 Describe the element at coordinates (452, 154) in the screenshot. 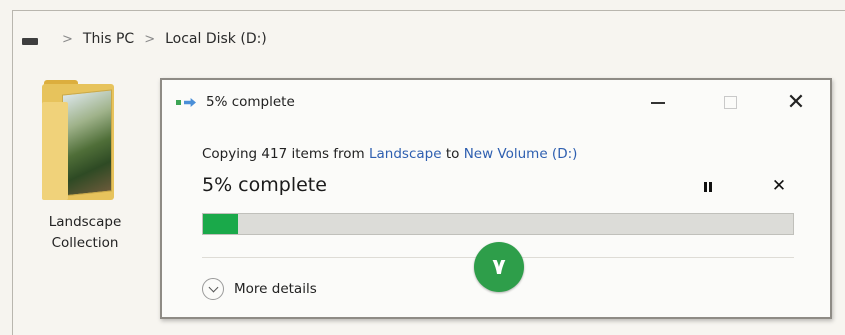

I see `info-mid: to` at that location.